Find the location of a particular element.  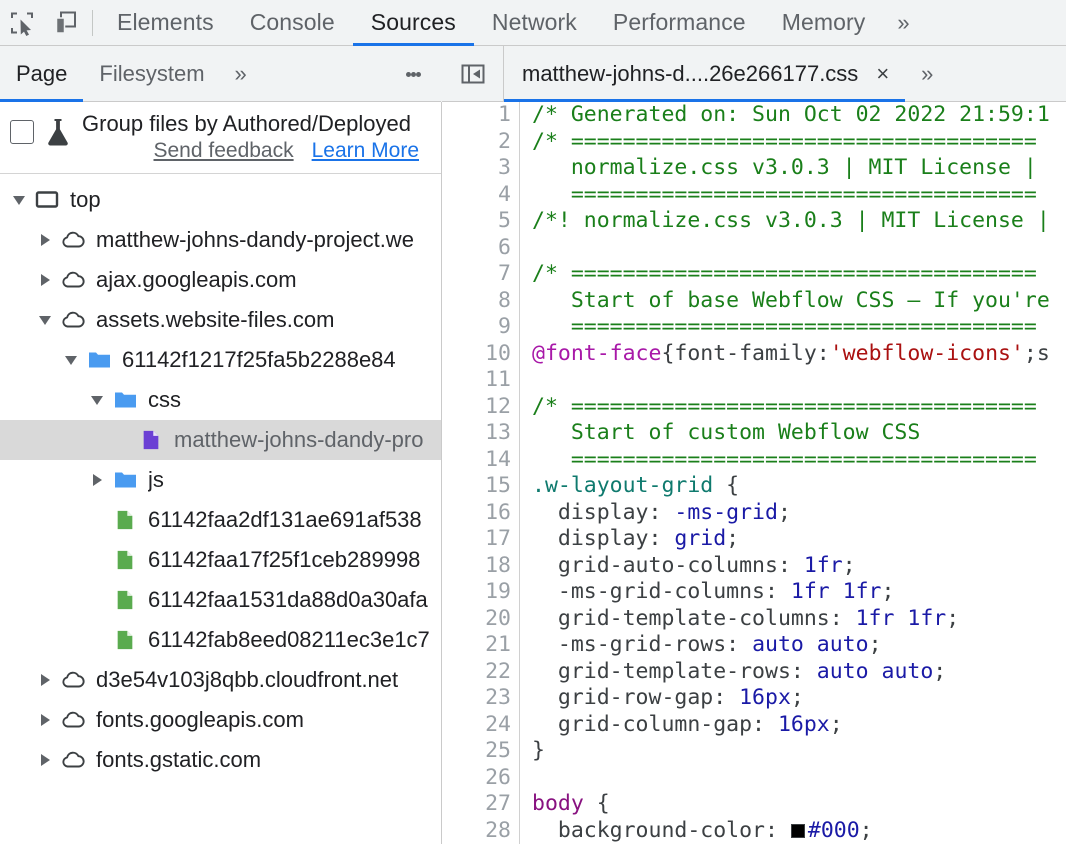

code-line-text: @font-face{font-family:'webflow-icons';s is located at coordinates (793, 354).